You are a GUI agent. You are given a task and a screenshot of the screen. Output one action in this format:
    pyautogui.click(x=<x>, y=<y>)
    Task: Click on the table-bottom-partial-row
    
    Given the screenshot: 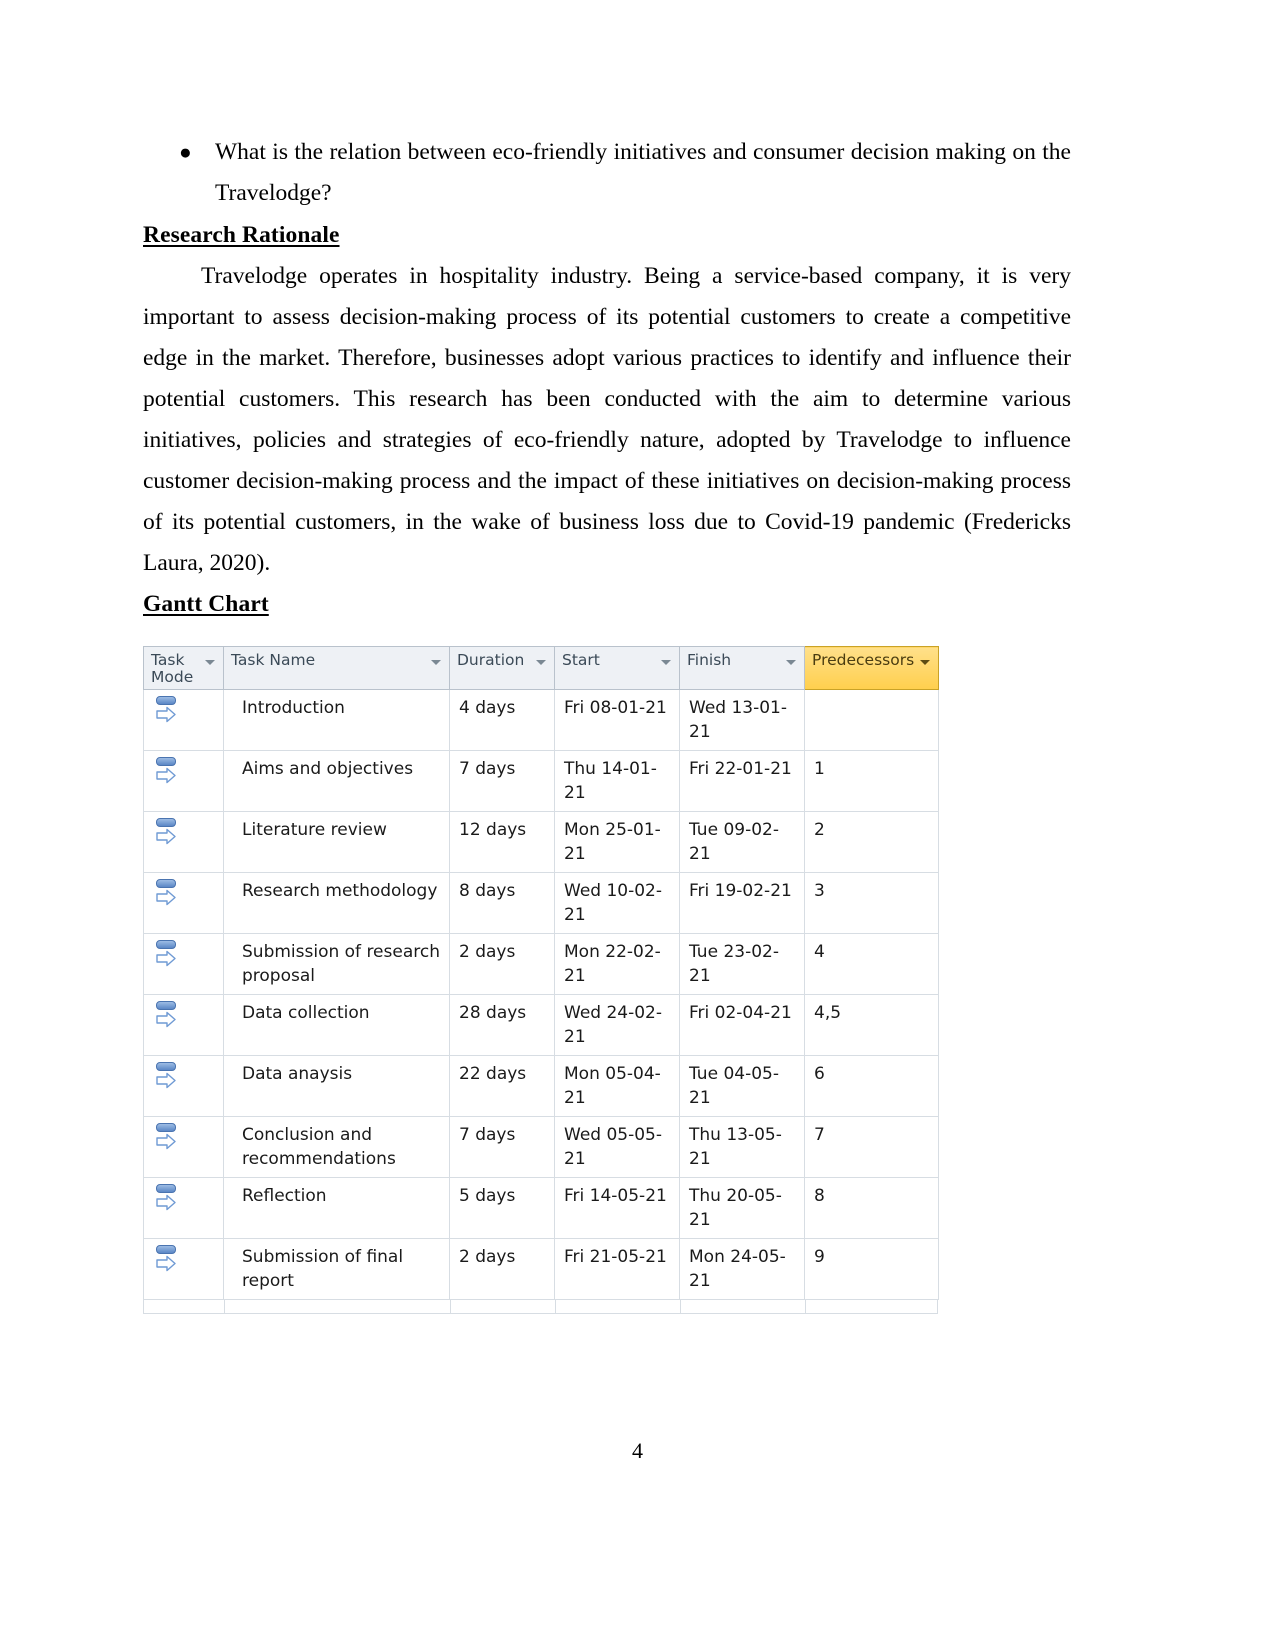 What is the action you would take?
    pyautogui.click(x=540, y=1307)
    